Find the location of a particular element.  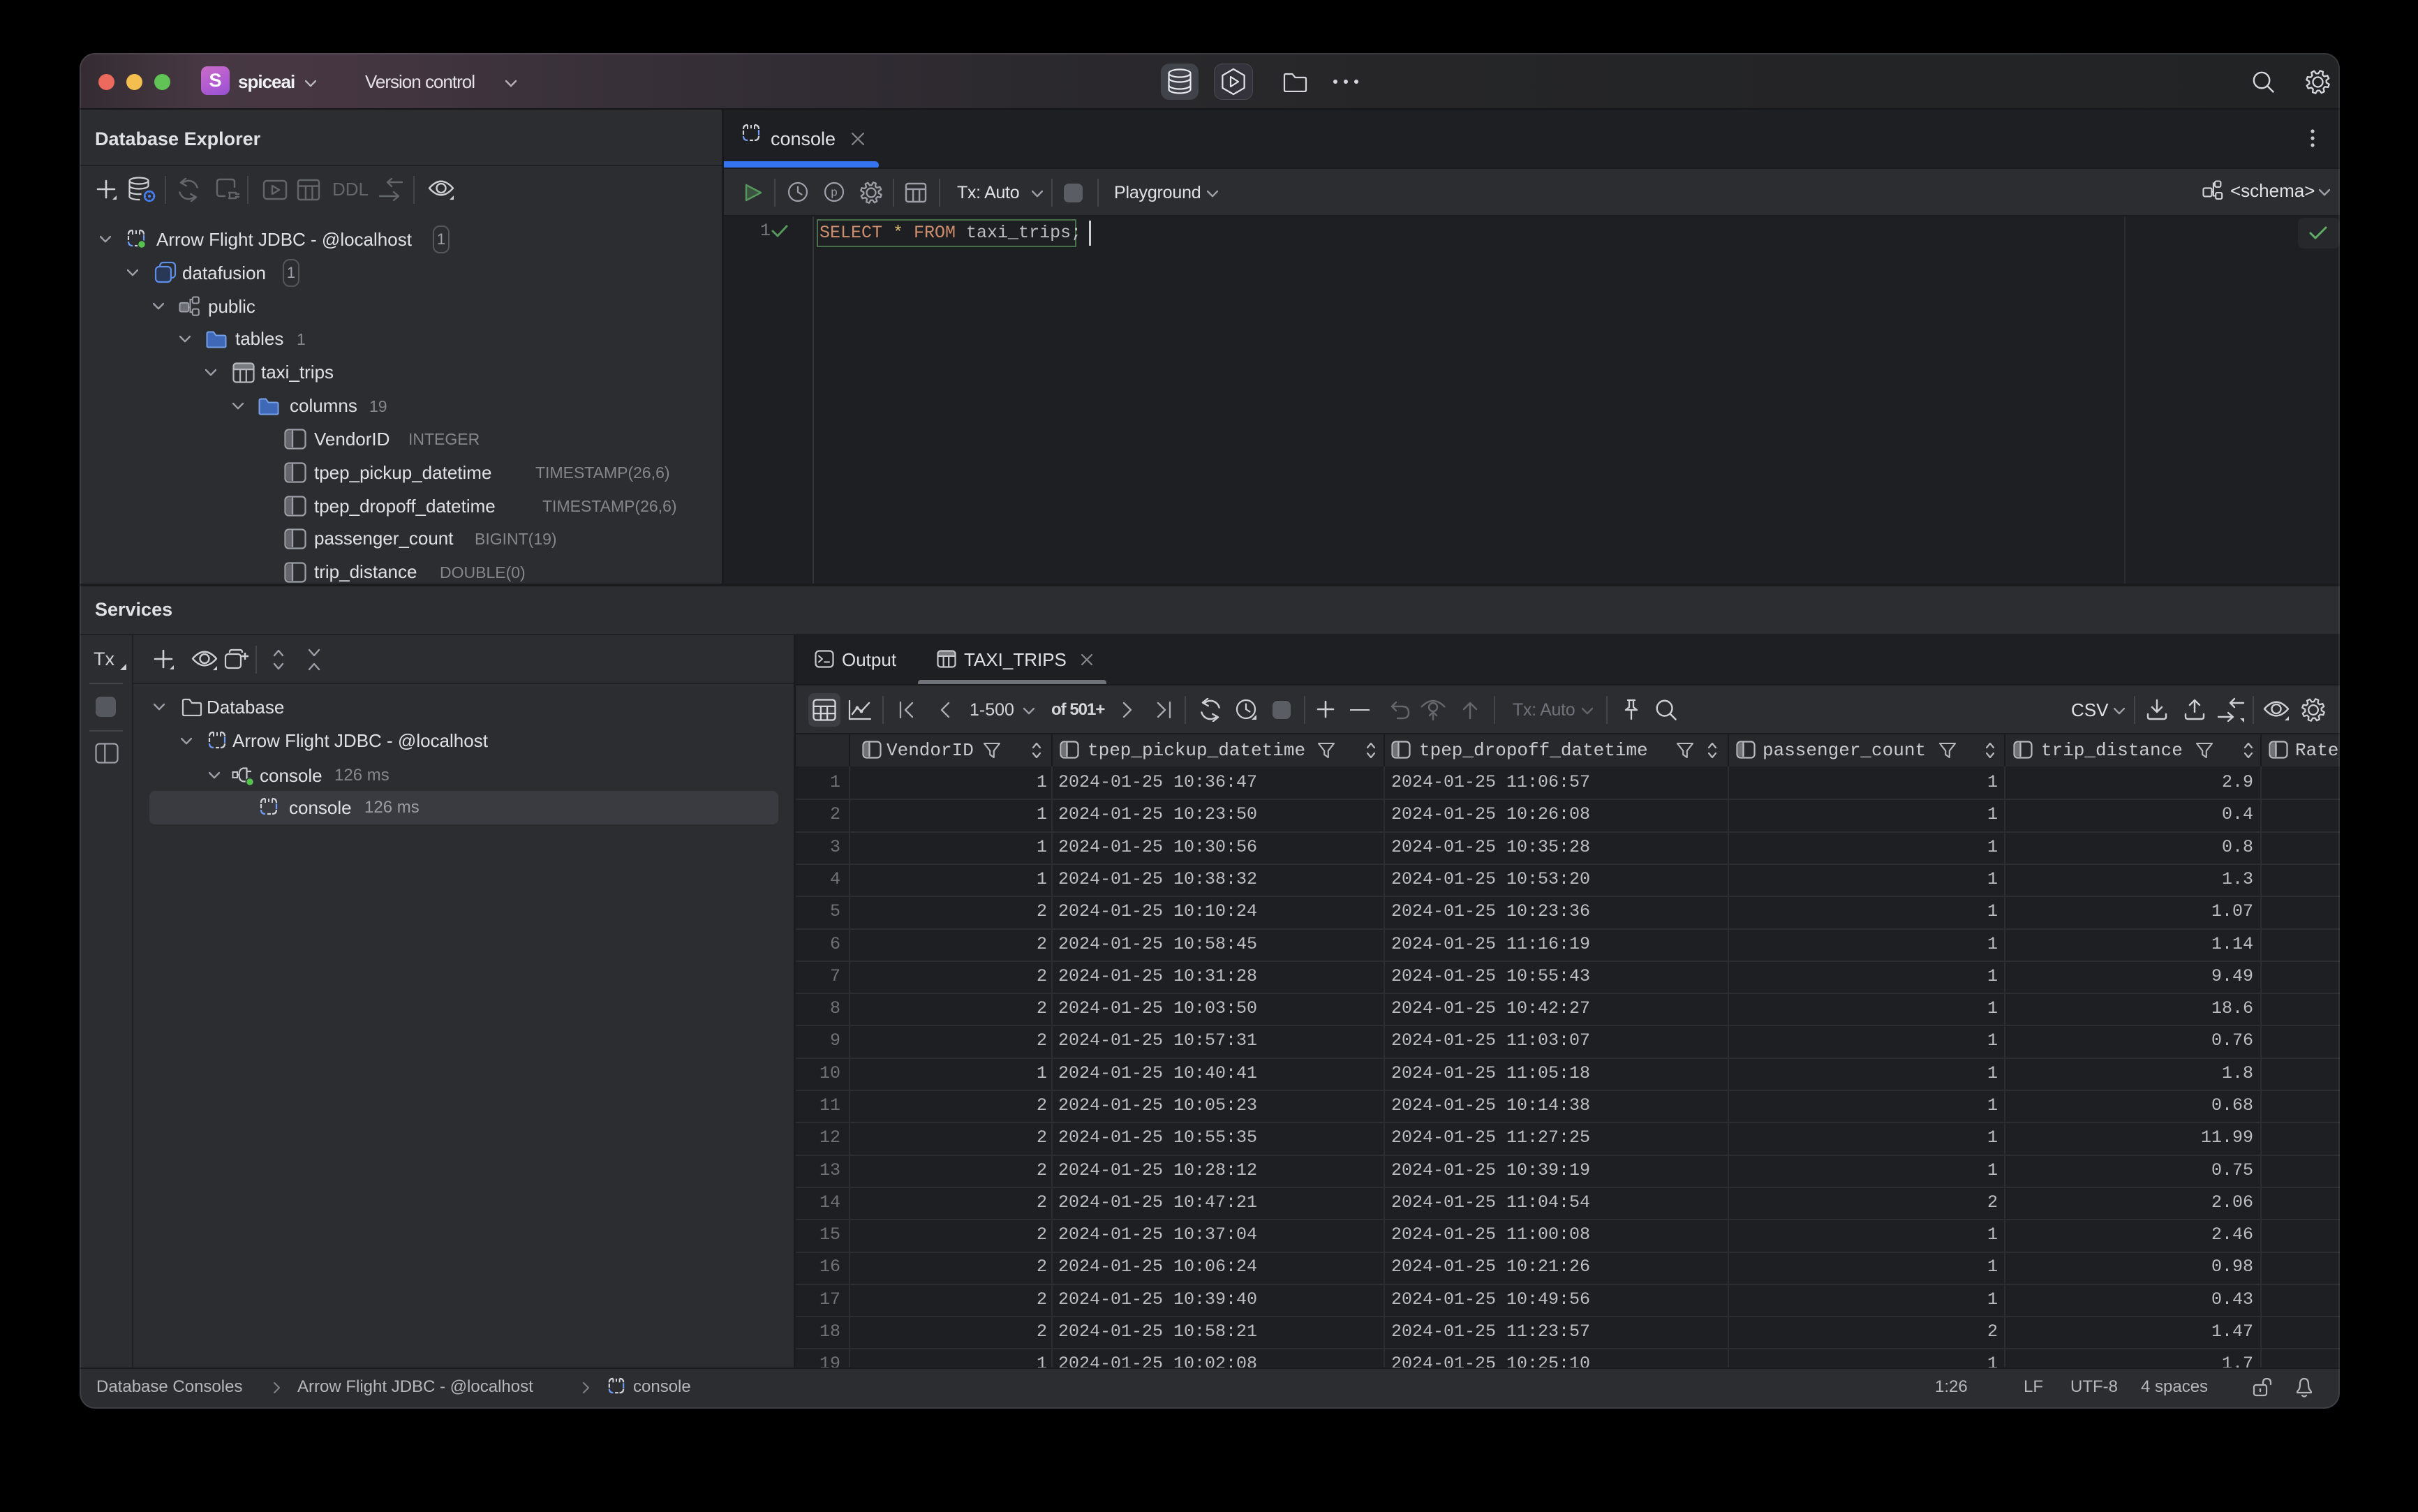

svg-text: p is located at coordinates (834, 192).